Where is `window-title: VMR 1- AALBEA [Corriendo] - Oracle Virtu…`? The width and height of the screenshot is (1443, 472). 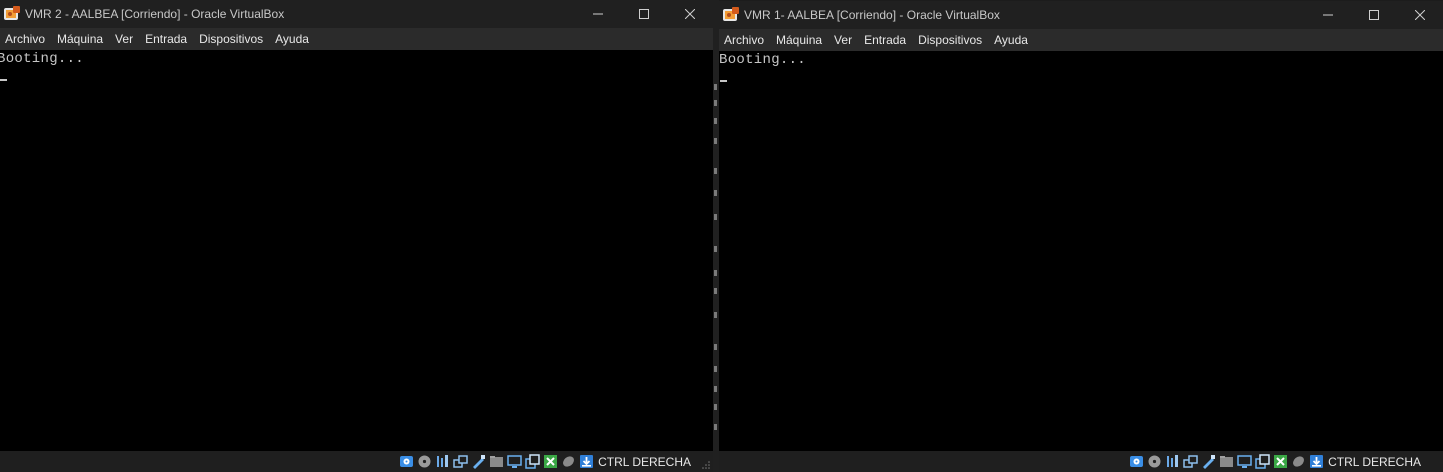 window-title: VMR 1- AALBEA [Corriendo] - Oracle Virtu… is located at coordinates (872, 15).